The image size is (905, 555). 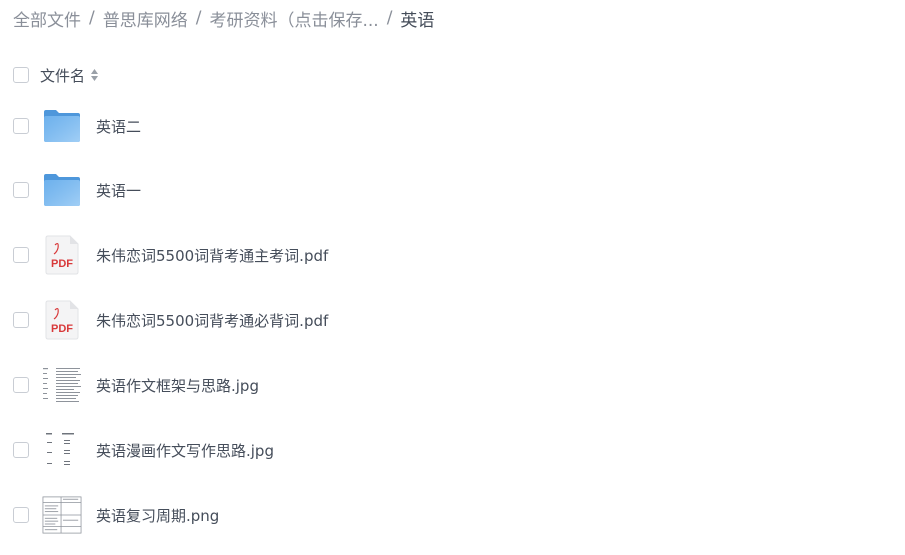 I want to click on breadcrumb: 全部文件 / 普思库网络 / 考研资料（点击保存... / 英语, so click(x=223, y=18).